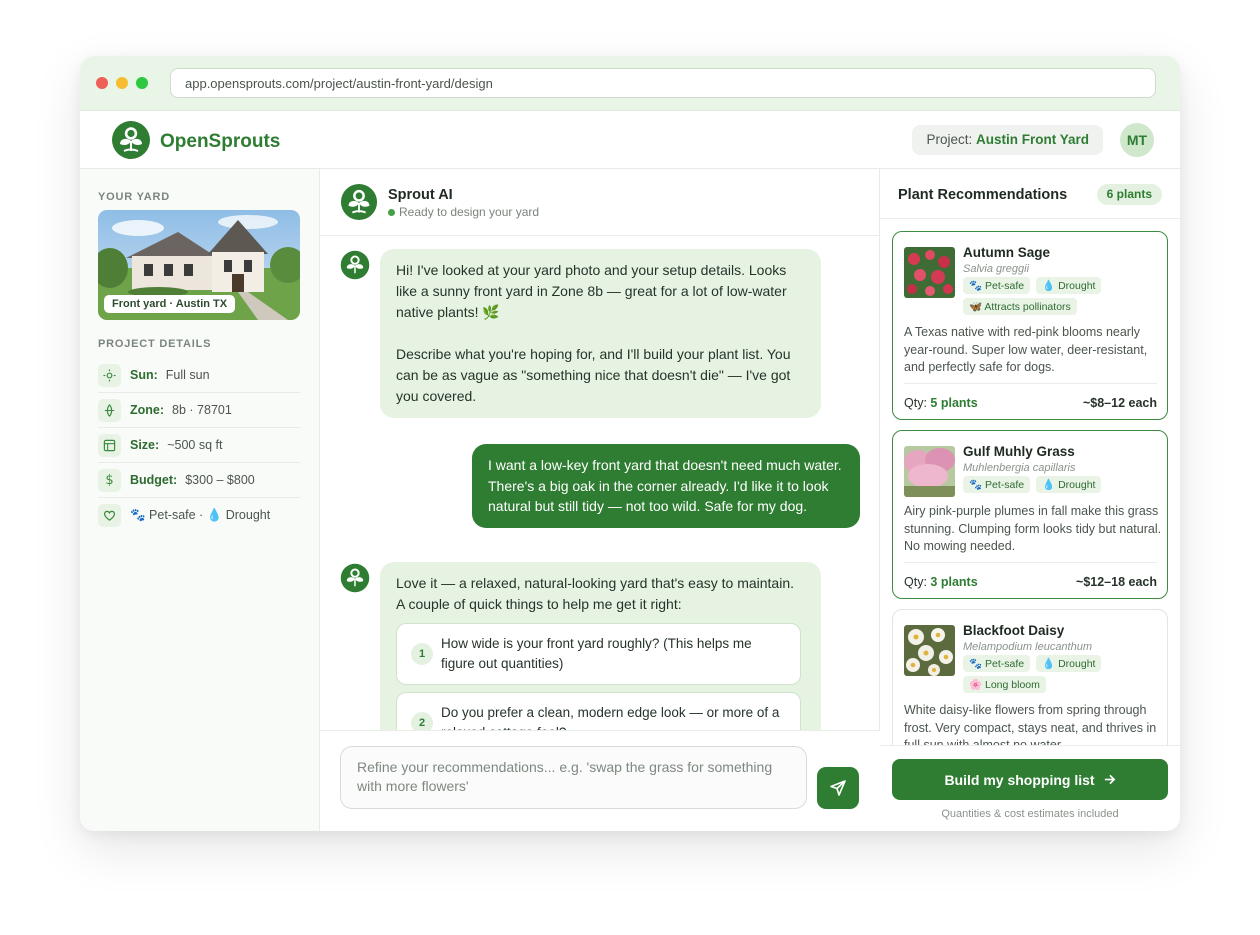 This screenshot has height=935, width=1260. Describe the element at coordinates (1028, 647) in the screenshot. I see `plant-latin-name: Melampodium leucanthum` at that location.